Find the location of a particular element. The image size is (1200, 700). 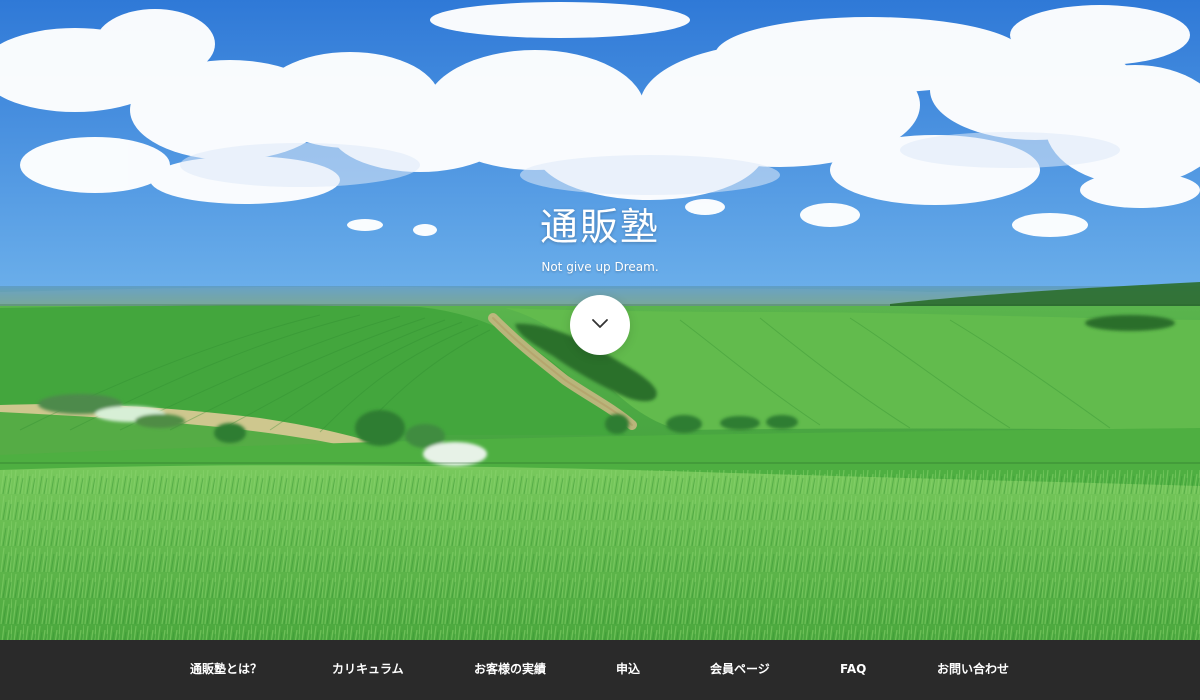

nav-item-apply: 申込 is located at coordinates (628, 669).